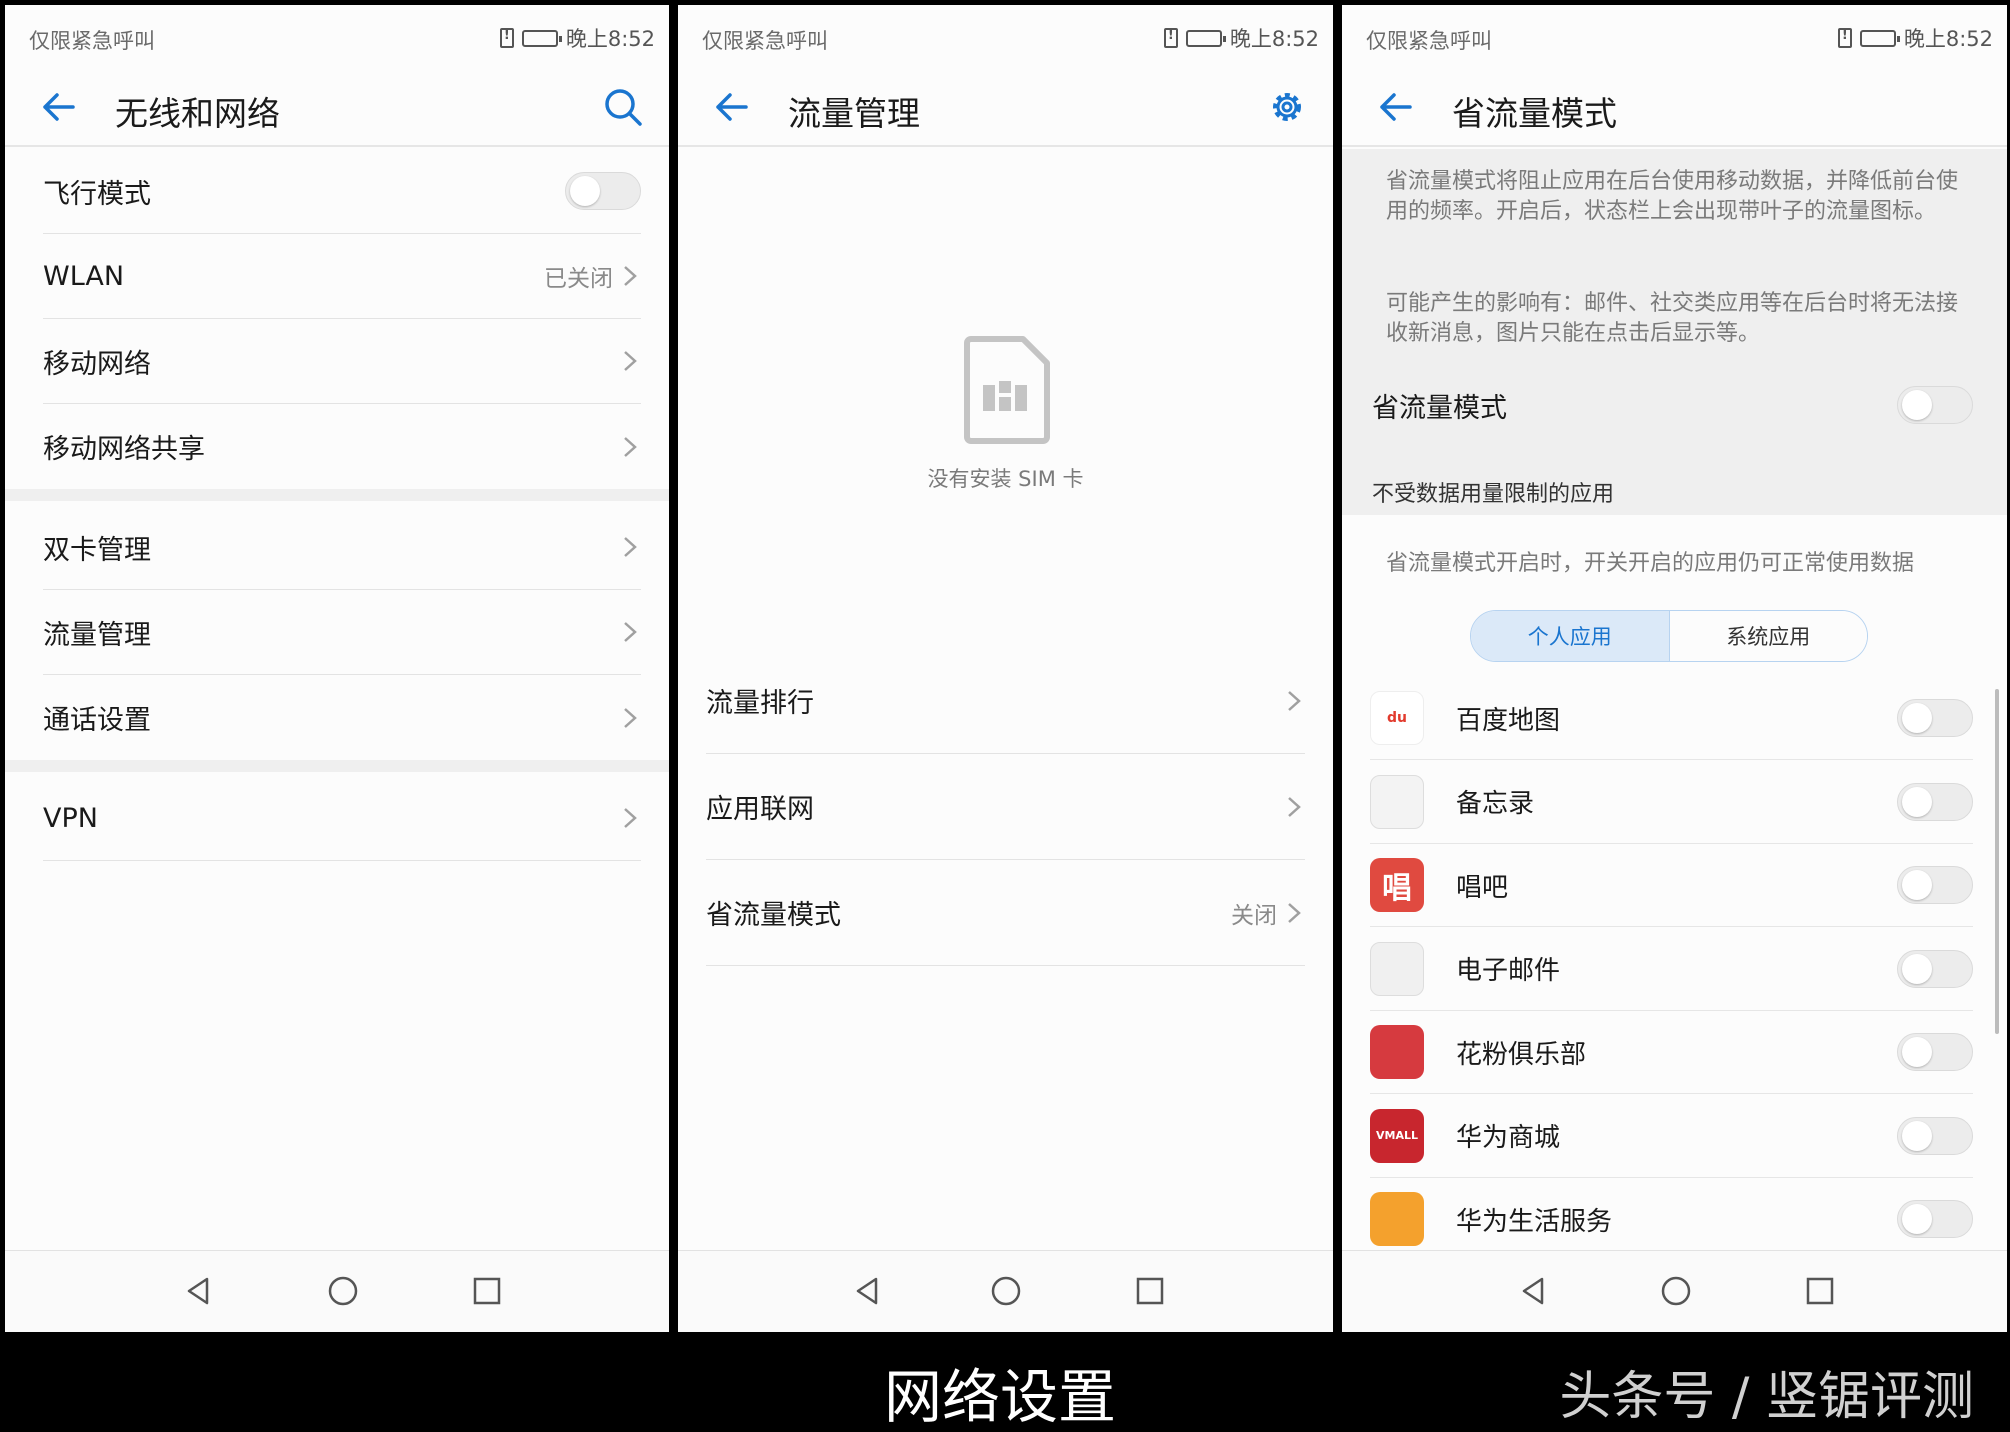 Image resolution: width=2010 pixels, height=1432 pixels. Describe the element at coordinates (342, 632) in the screenshot. I see `data-usage-row: 流量管理` at that location.